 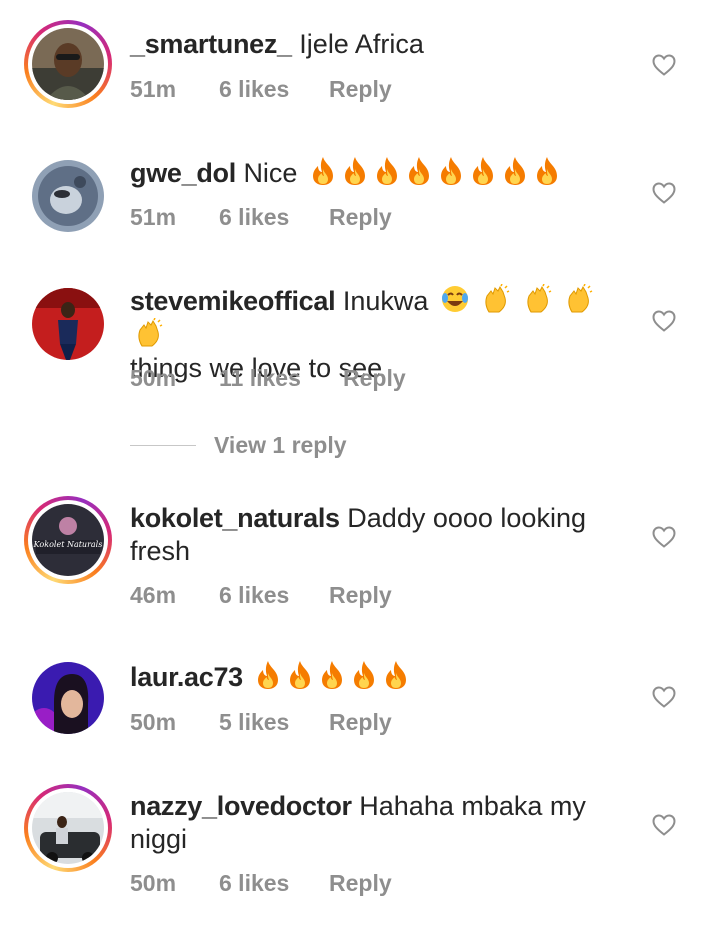 What do you see at coordinates (370, 823) in the screenshot?
I see `comment-text: nazzy_lovedoctor Hahaha mbaka my niggi` at bounding box center [370, 823].